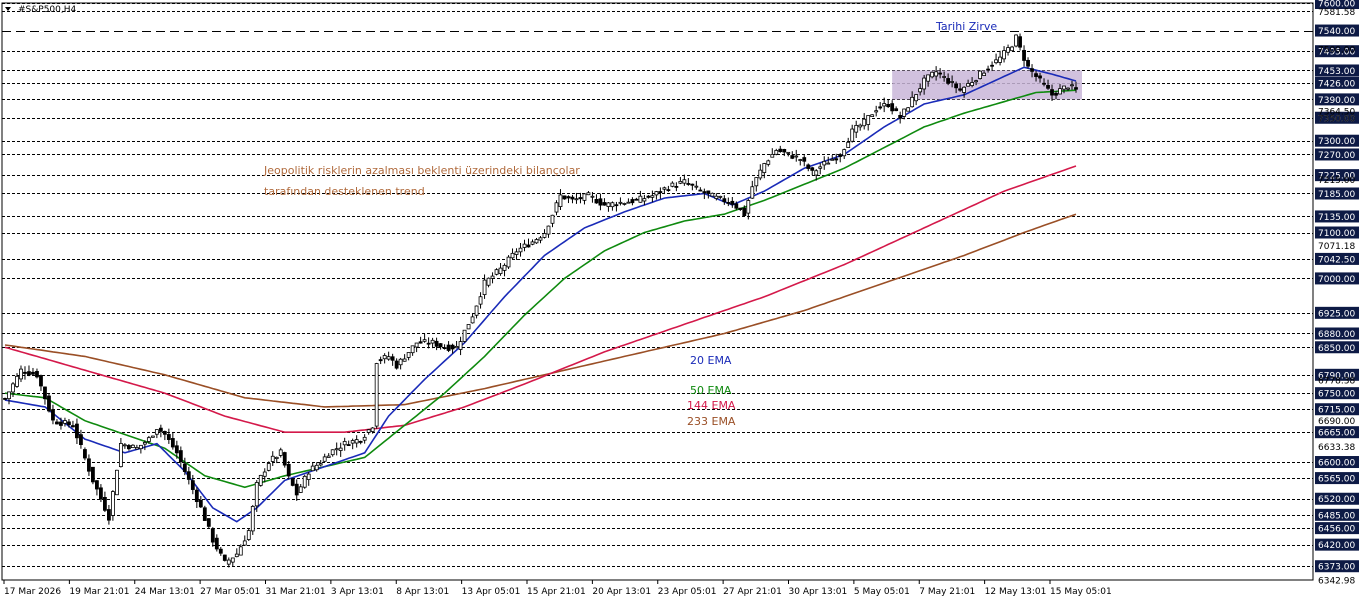 The image size is (1362, 607). Describe the element at coordinates (1337, 193) in the screenshot. I see `price-level-tag: 7185.00` at that location.